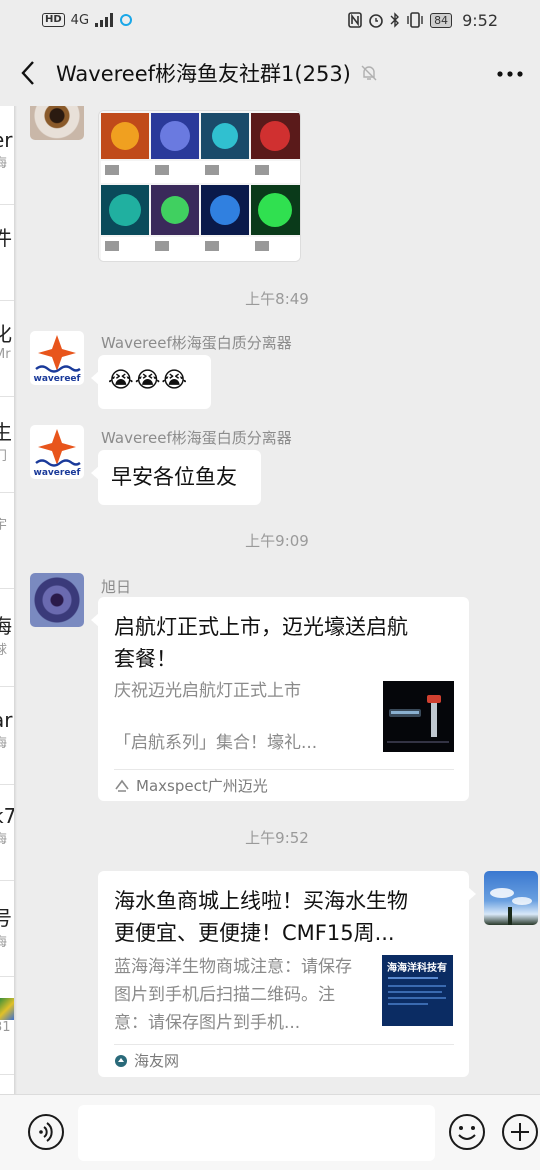 The width and height of the screenshot is (540, 1170). I want to click on list-item: 号海, so click(6, 928).